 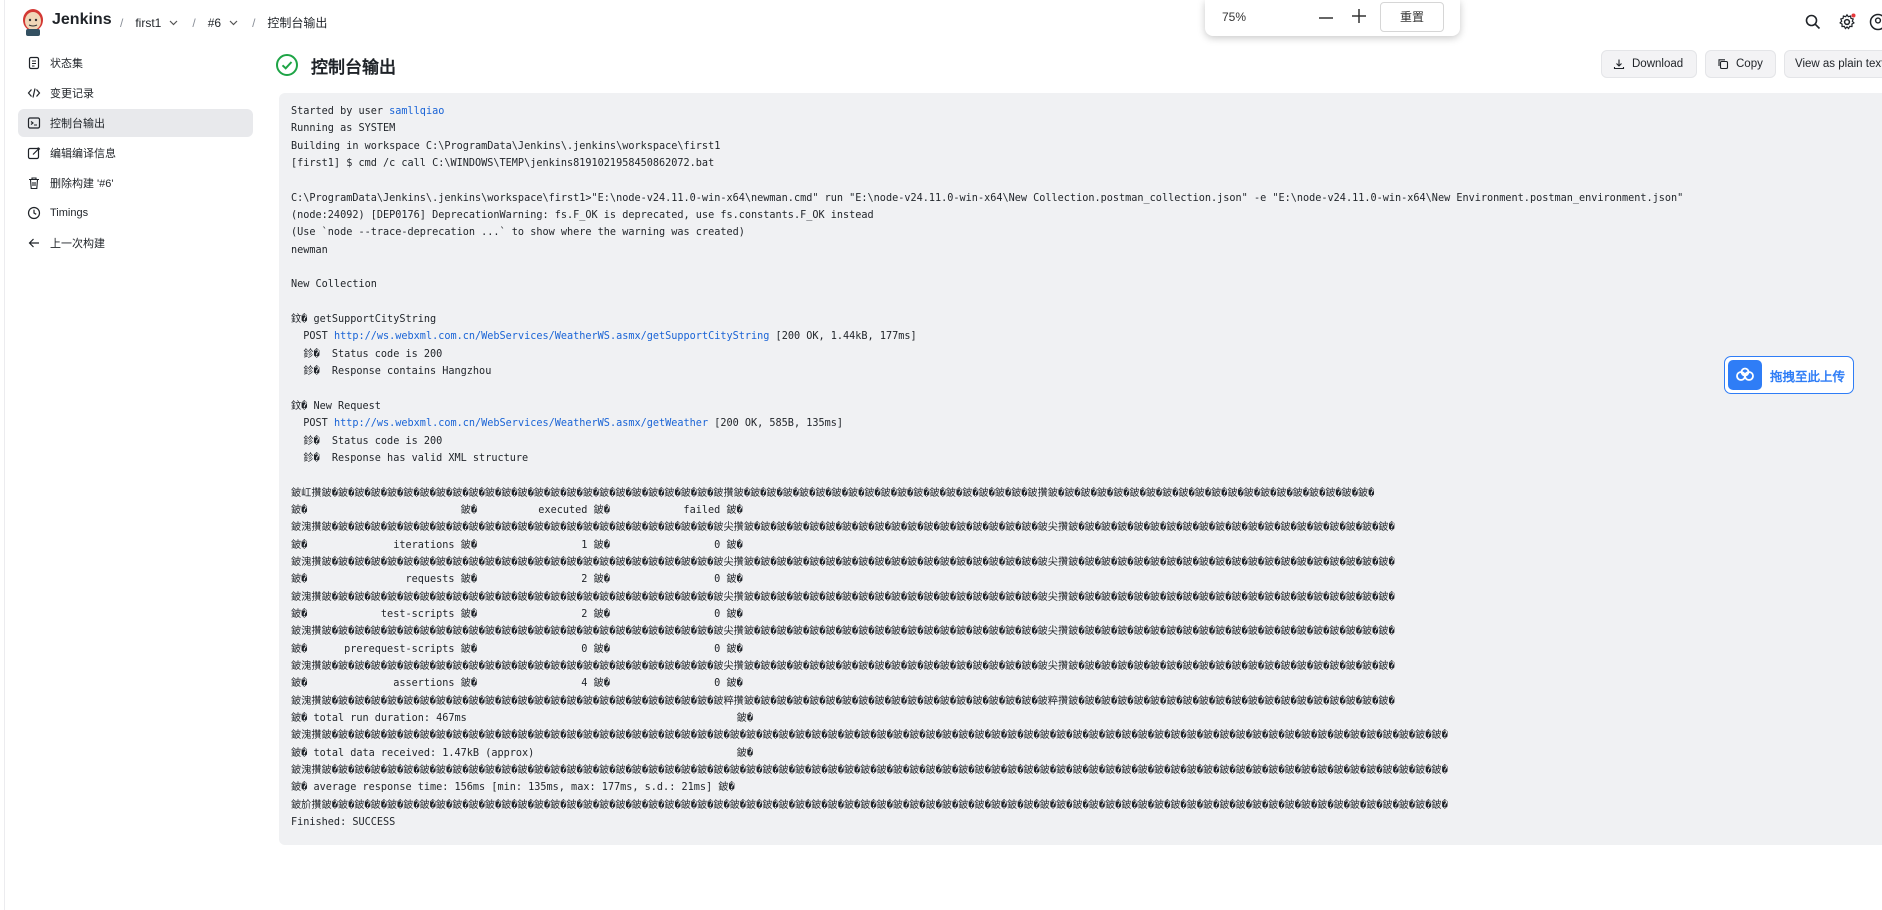 I want to click on trash-icon, so click(x=34, y=183).